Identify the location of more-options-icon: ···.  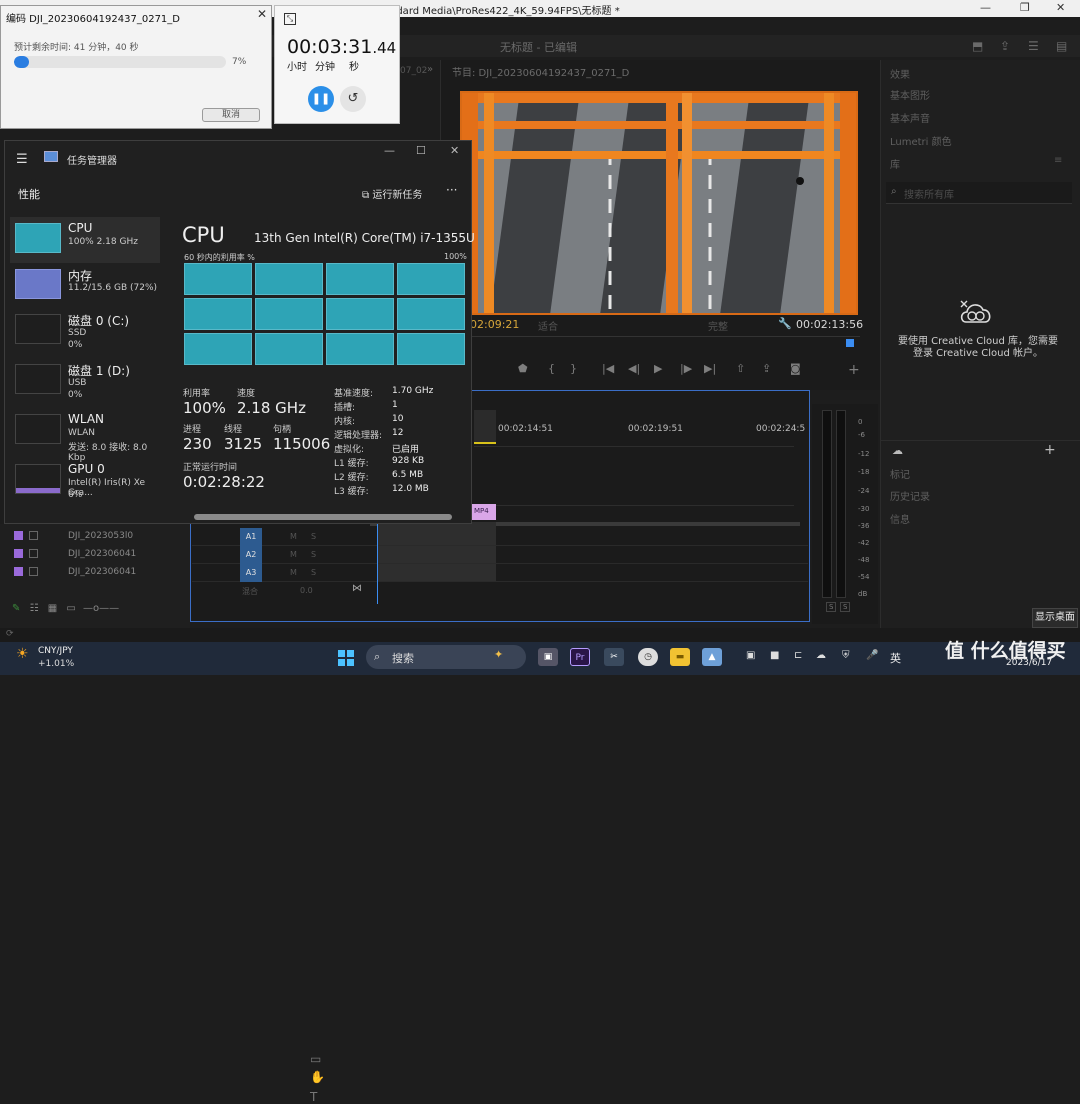
(451, 190).